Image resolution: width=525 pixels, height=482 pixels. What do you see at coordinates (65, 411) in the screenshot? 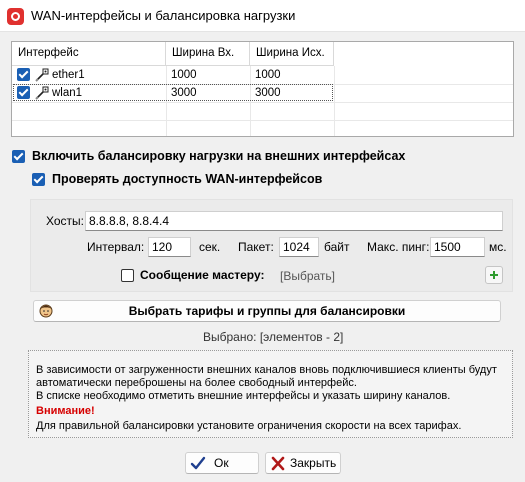
I see `warning-label: Внимание!` at bounding box center [65, 411].